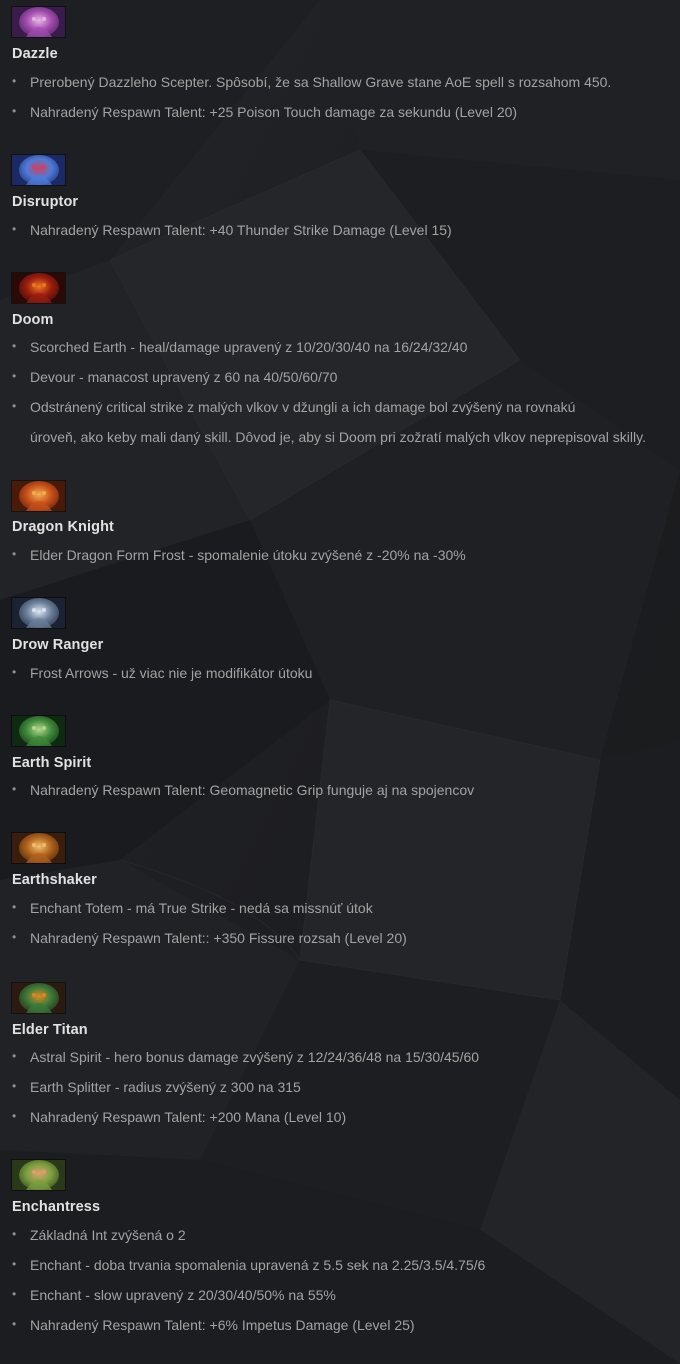 This screenshot has height=1364, width=680. What do you see at coordinates (63, 527) in the screenshot?
I see `hero-name: Dragon Knight` at bounding box center [63, 527].